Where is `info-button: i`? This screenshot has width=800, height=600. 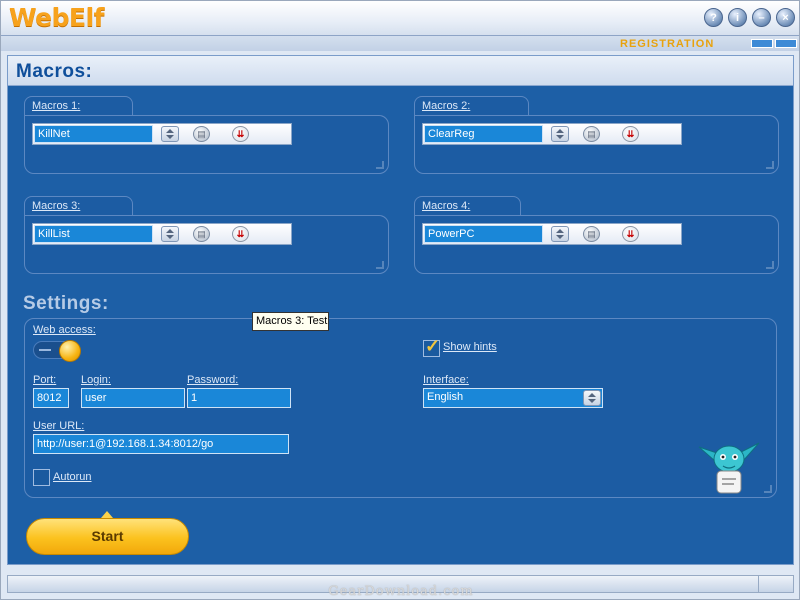 info-button: i is located at coordinates (737, 17).